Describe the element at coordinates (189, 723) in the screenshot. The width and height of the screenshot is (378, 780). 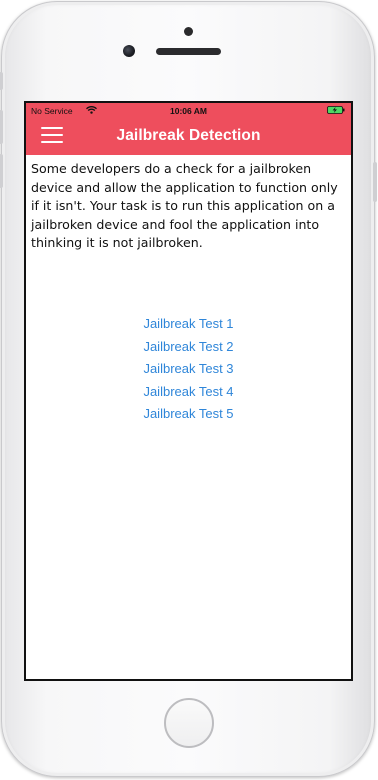
I see `home-button` at that location.